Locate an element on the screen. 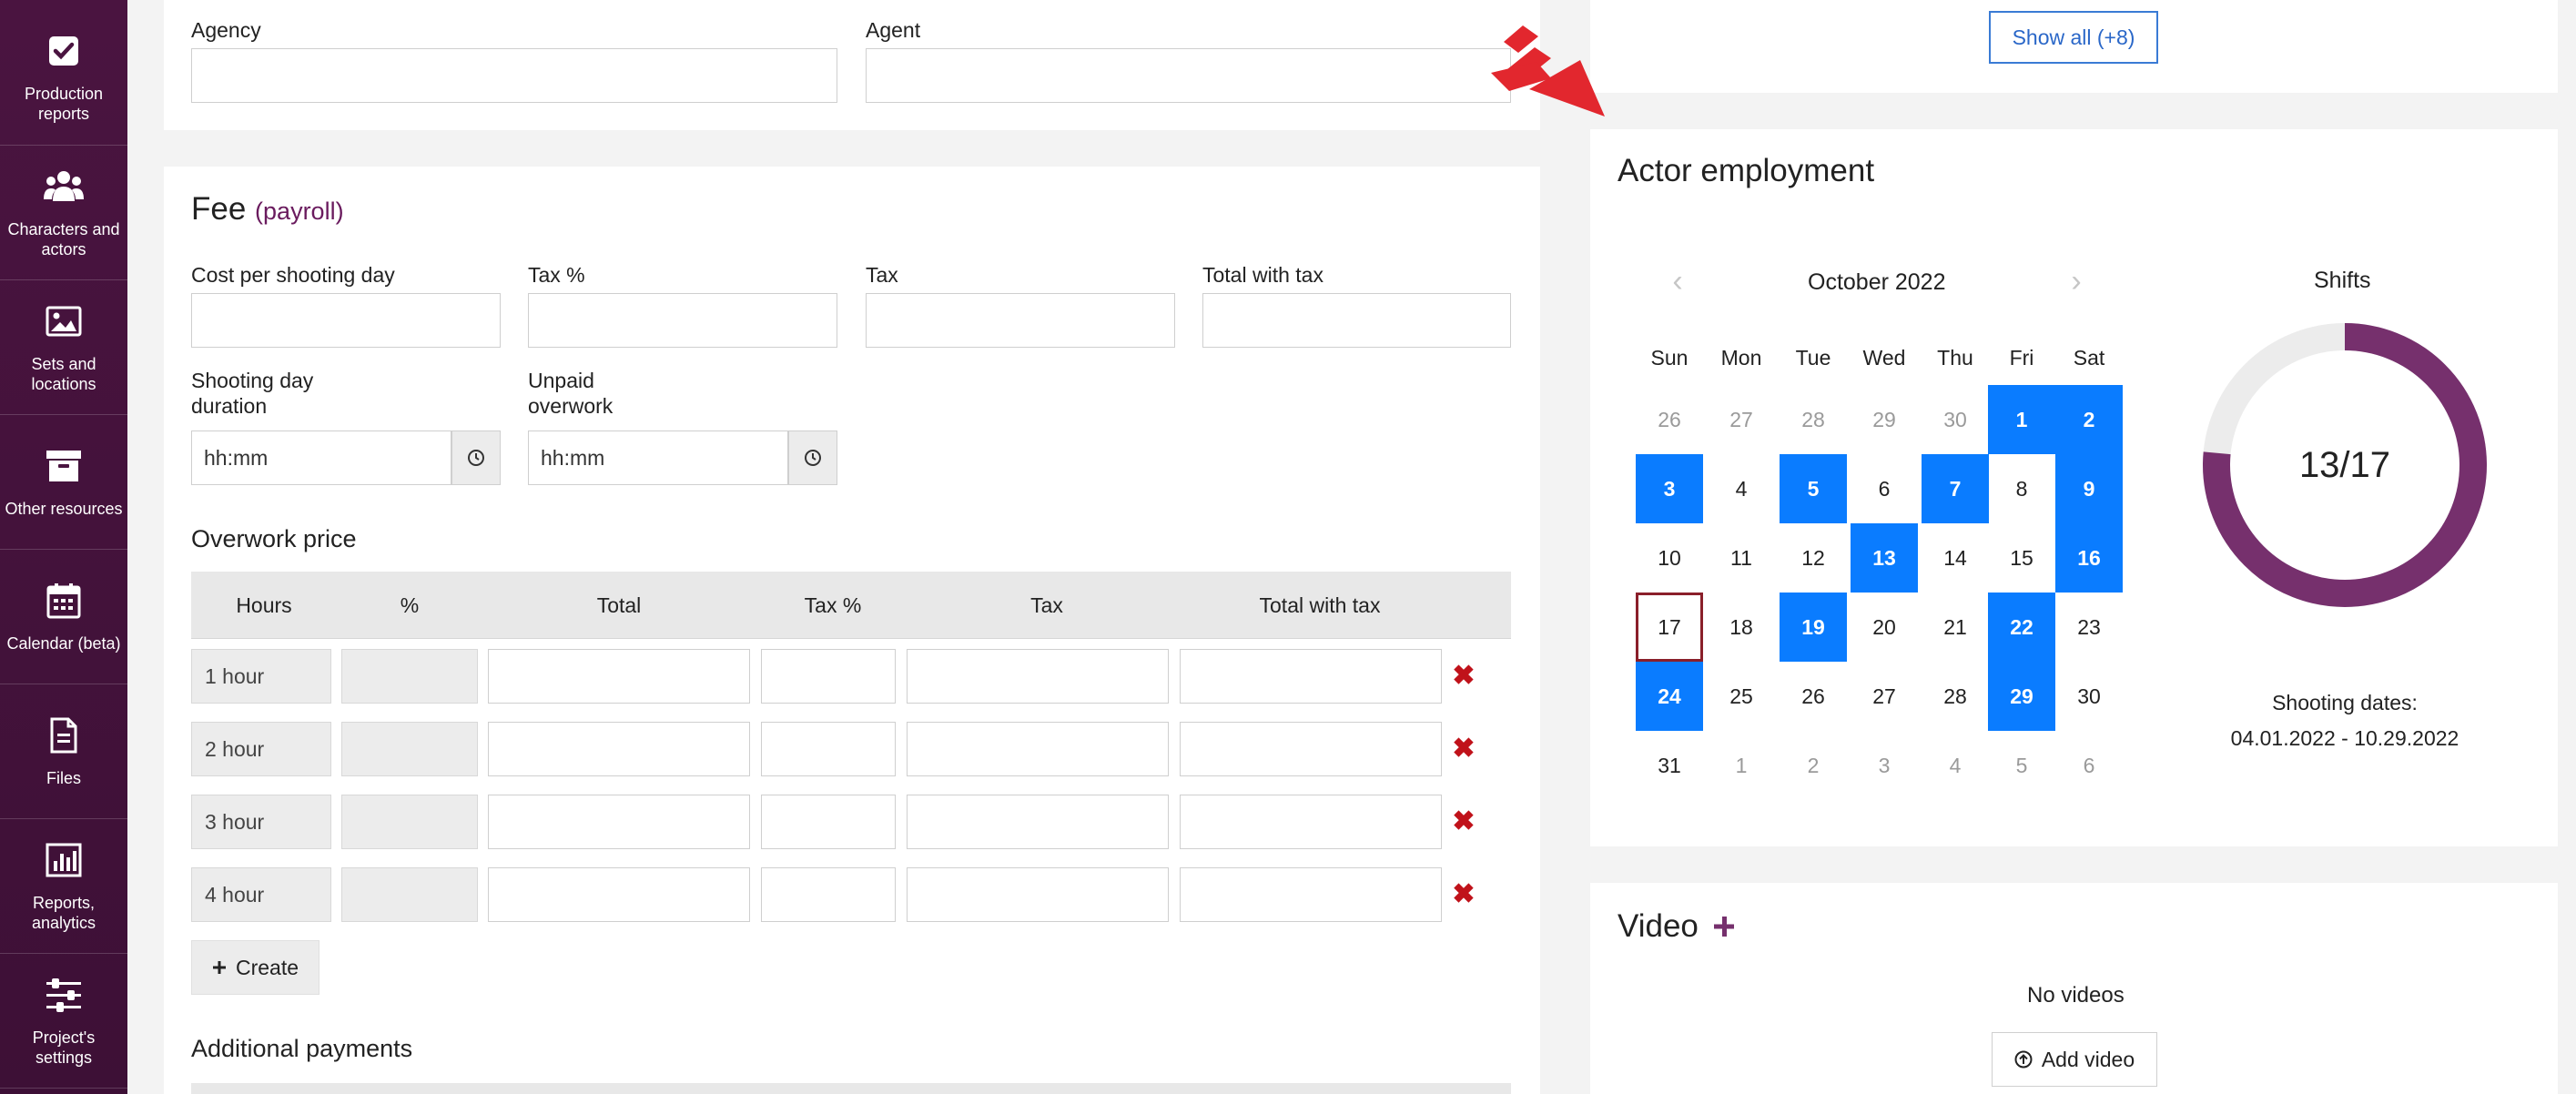  calendar-day: 15 is located at coordinates (2021, 558).